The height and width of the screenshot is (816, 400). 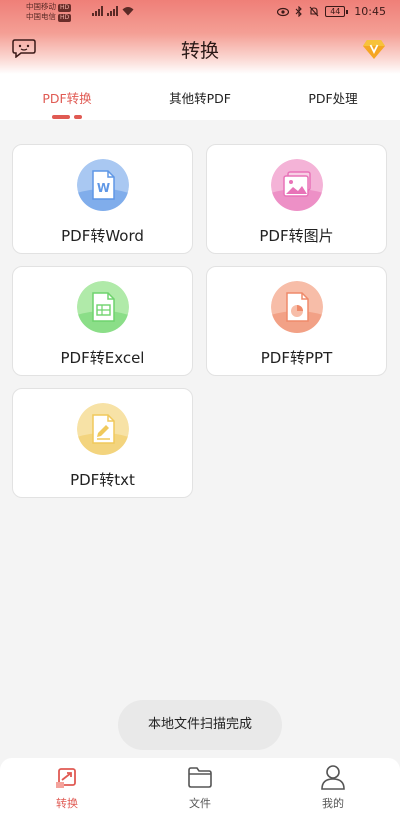 I want to click on tab-other-to-pdf: 其他转PDF, so click(x=200, y=97).